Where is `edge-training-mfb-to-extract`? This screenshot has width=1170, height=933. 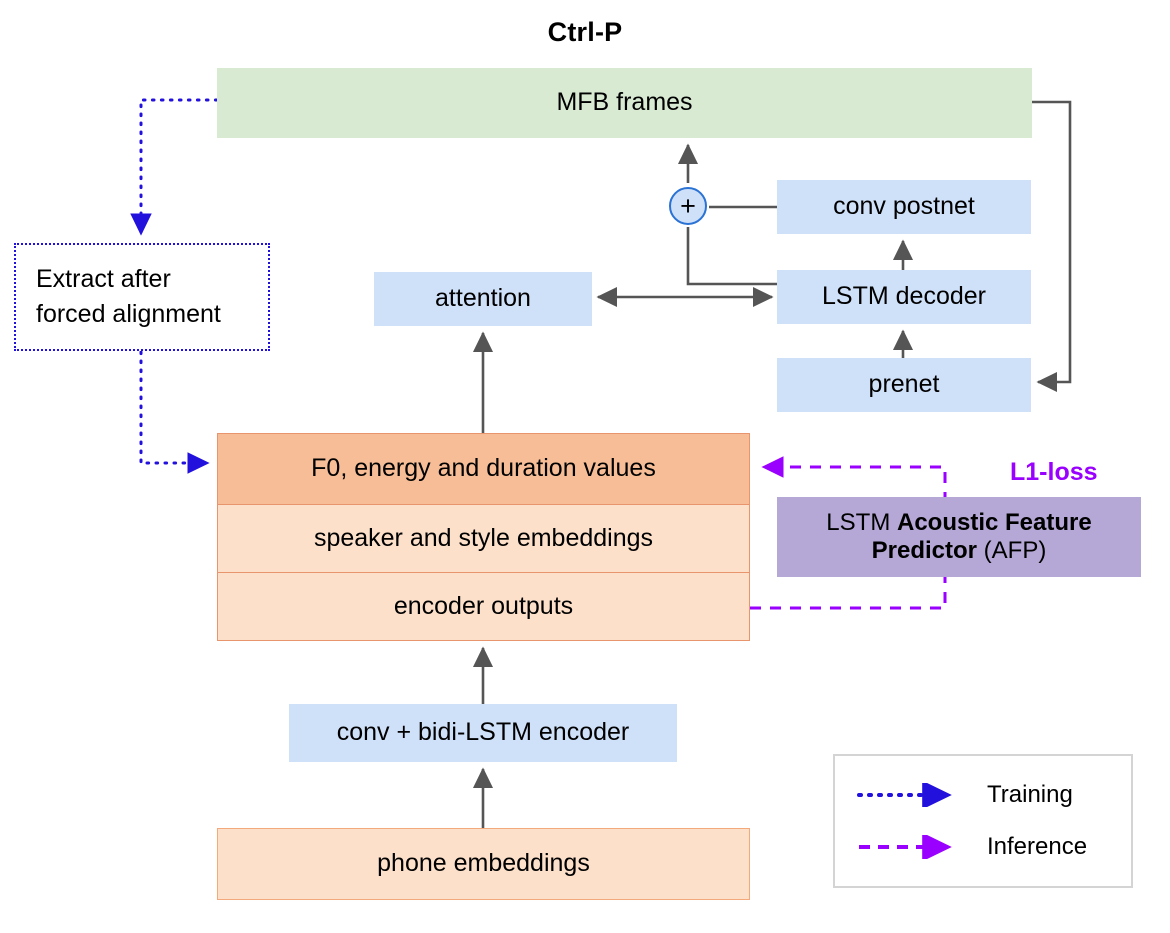 edge-training-mfb-to-extract is located at coordinates (174, 167).